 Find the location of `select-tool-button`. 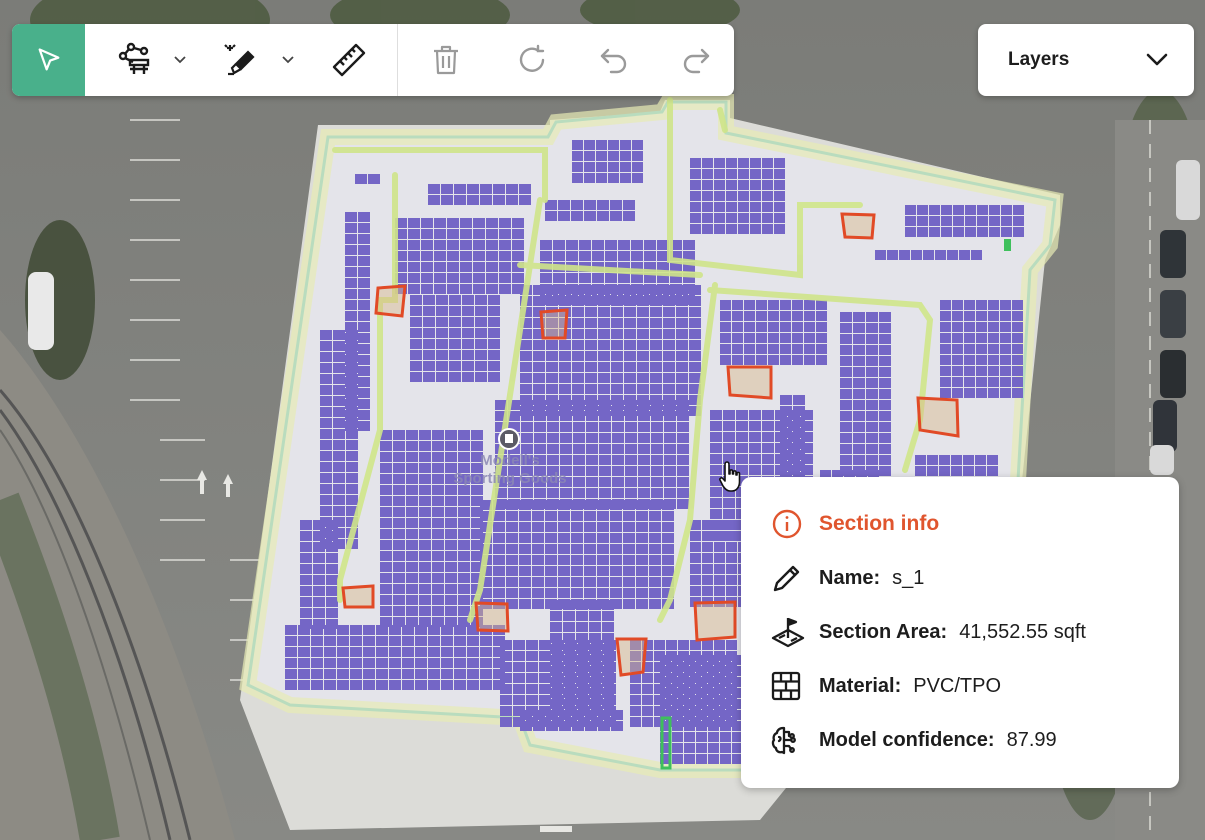

select-tool-button is located at coordinates (48, 60).